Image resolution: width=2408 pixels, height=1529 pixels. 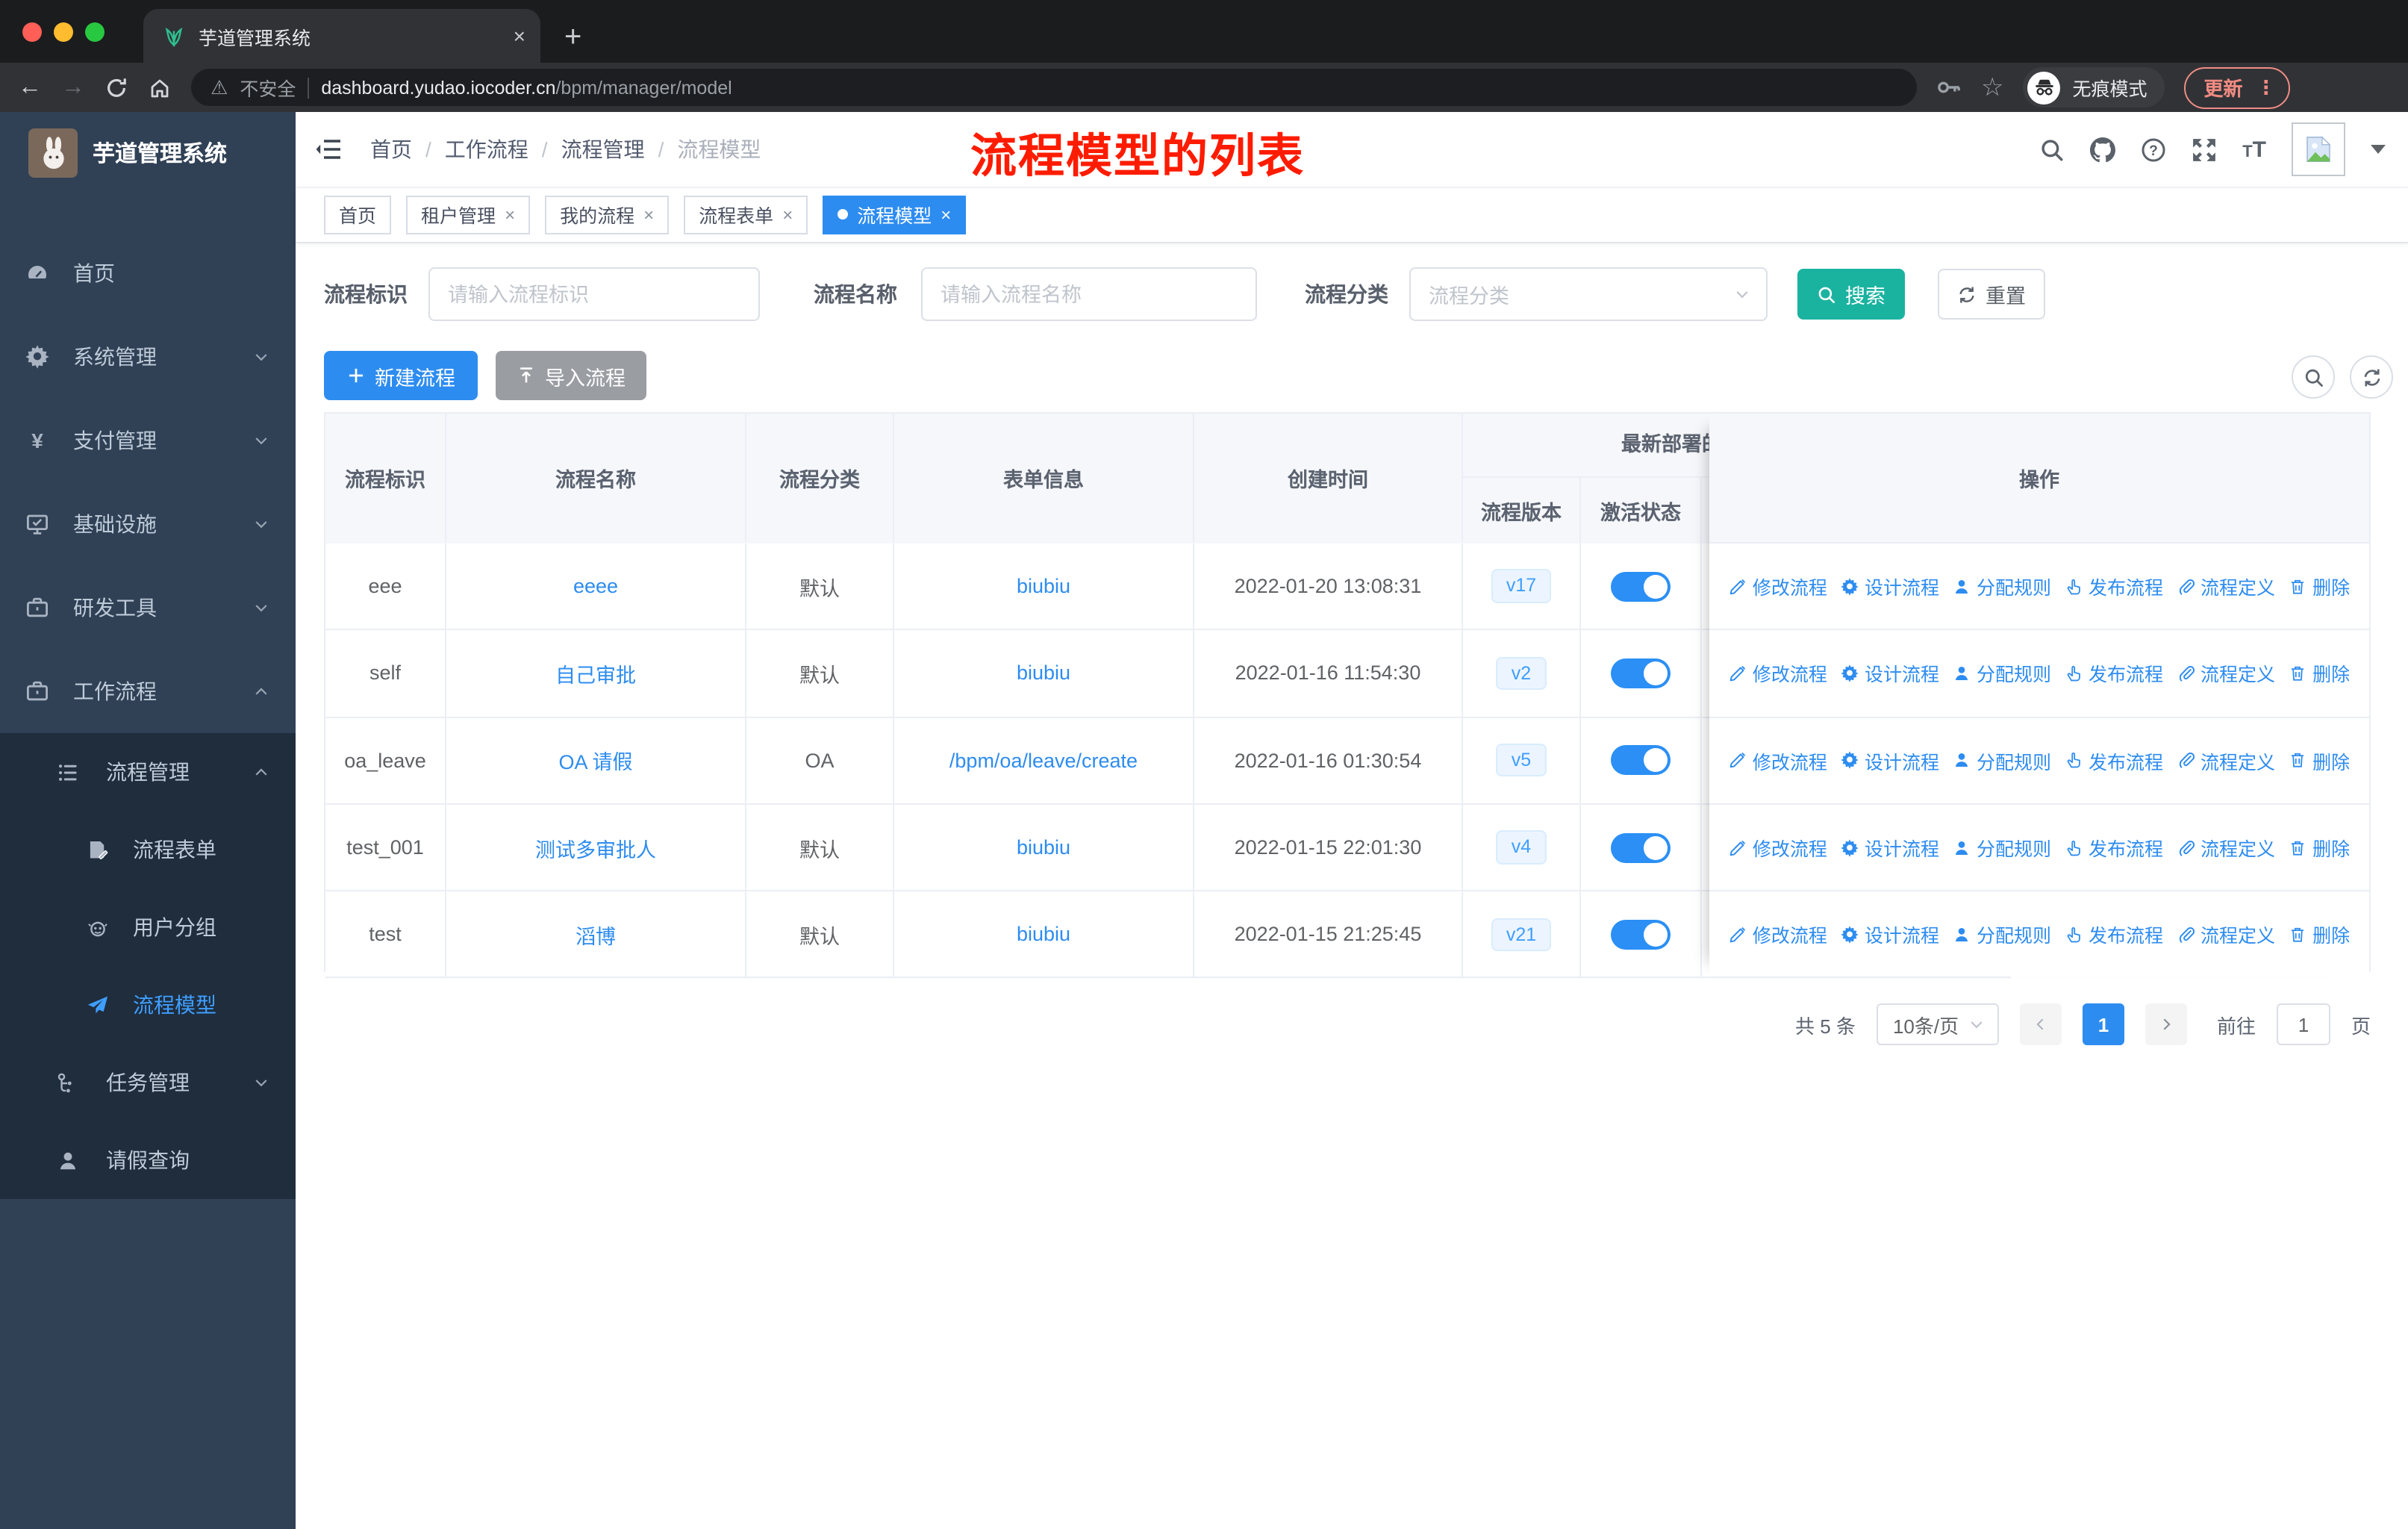 What do you see at coordinates (2040, 1024) in the screenshot?
I see `prev-page-button` at bounding box center [2040, 1024].